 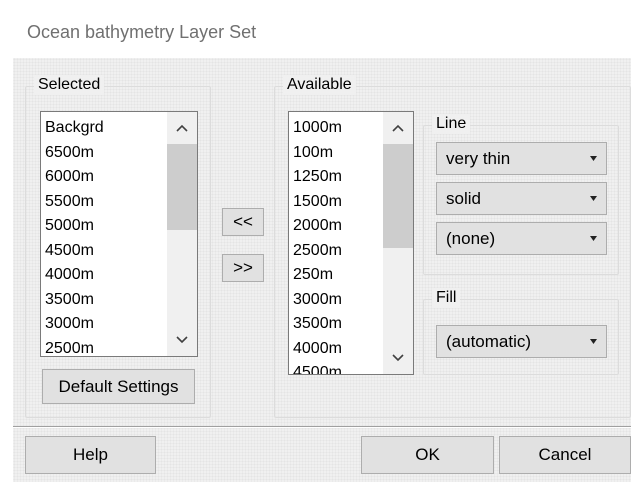 I want to click on title-bar: Ocean bathymetry Layer Set, so click(x=315, y=29).